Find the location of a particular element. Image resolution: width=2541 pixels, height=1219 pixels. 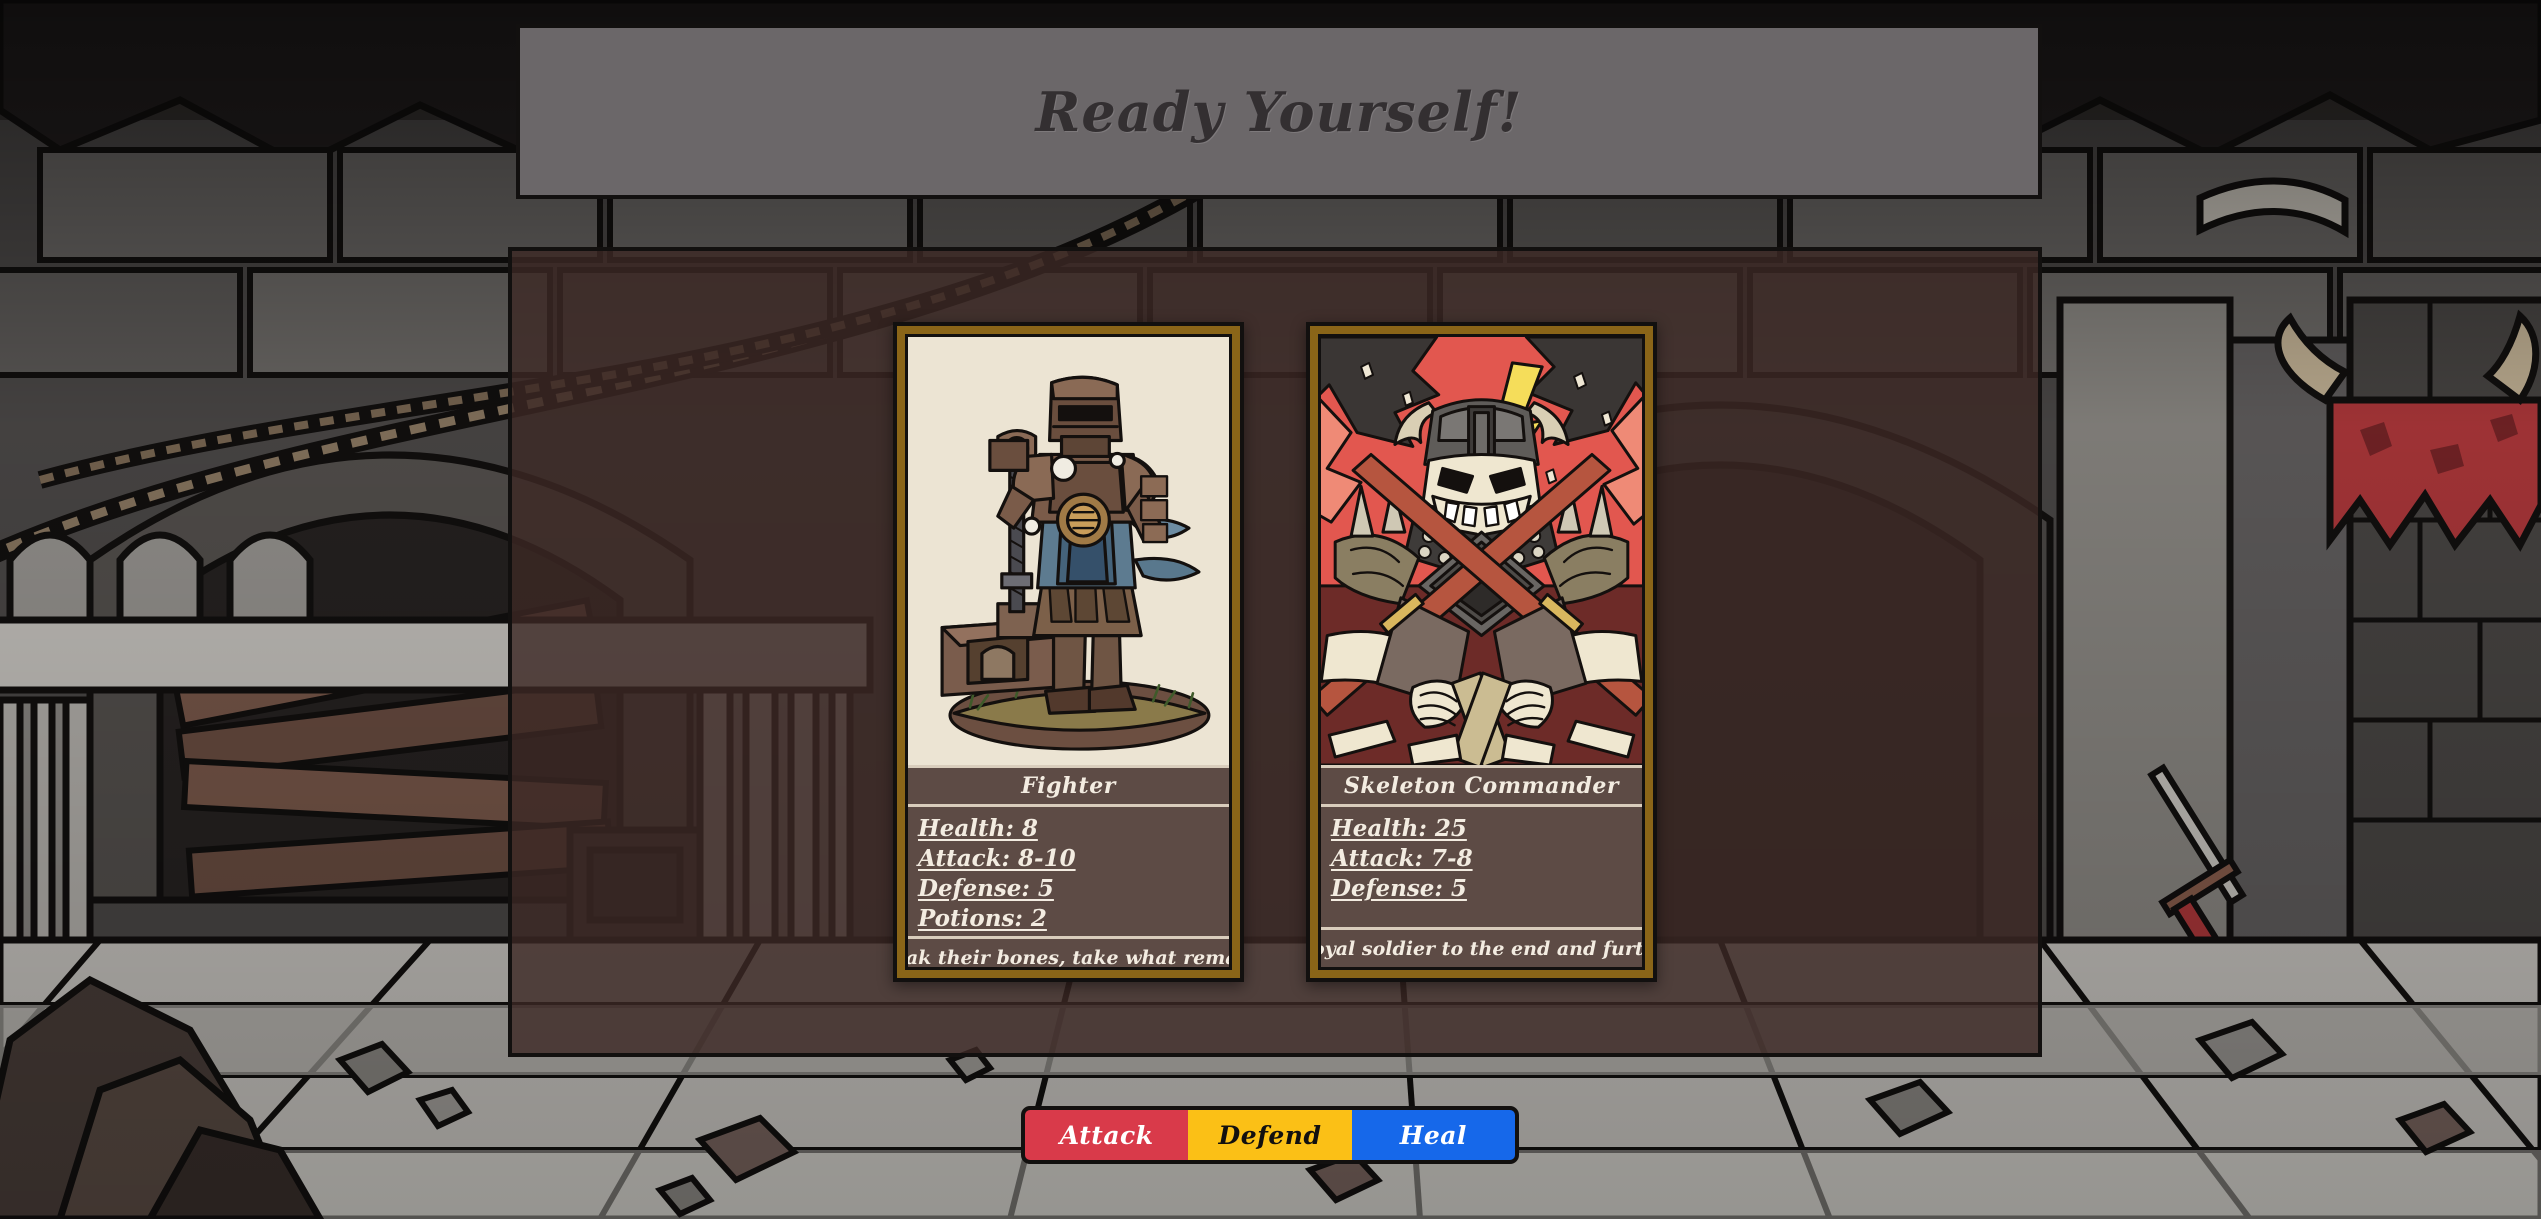

fighter-name-bar: Fighter is located at coordinates (1068, 786).